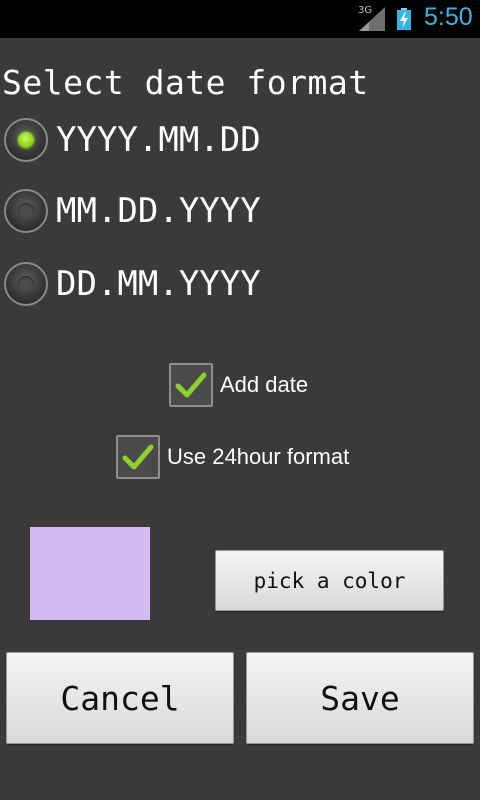  Describe the element at coordinates (264, 384) in the screenshot. I see `add-date-label: Add date` at that location.